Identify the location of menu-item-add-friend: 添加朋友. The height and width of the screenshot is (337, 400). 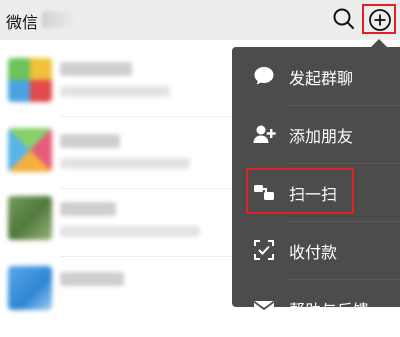
(316, 134).